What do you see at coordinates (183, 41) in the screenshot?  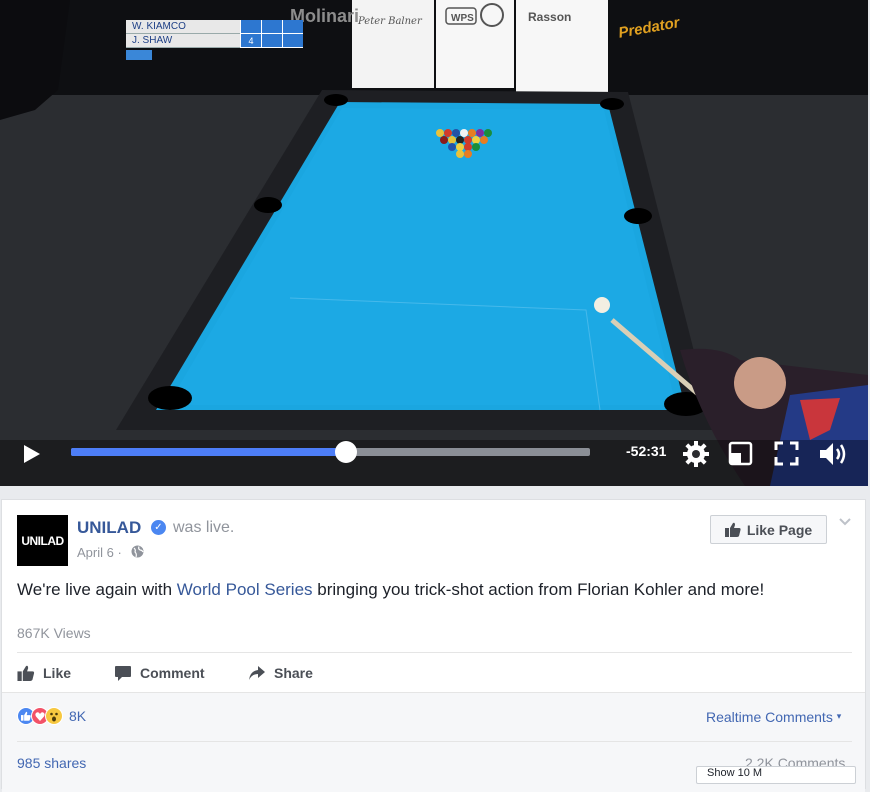 I see `player-name: J. SHAW` at bounding box center [183, 41].